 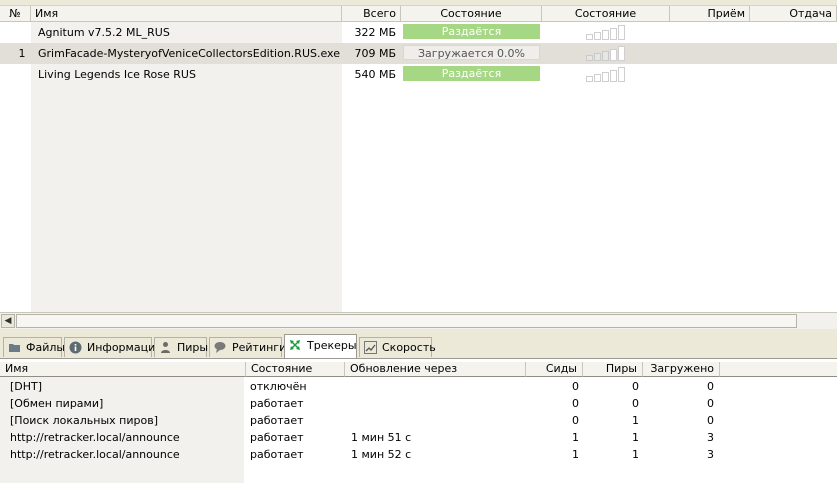 What do you see at coordinates (278, 386) in the screenshot?
I see `tracker-state: отключён` at bounding box center [278, 386].